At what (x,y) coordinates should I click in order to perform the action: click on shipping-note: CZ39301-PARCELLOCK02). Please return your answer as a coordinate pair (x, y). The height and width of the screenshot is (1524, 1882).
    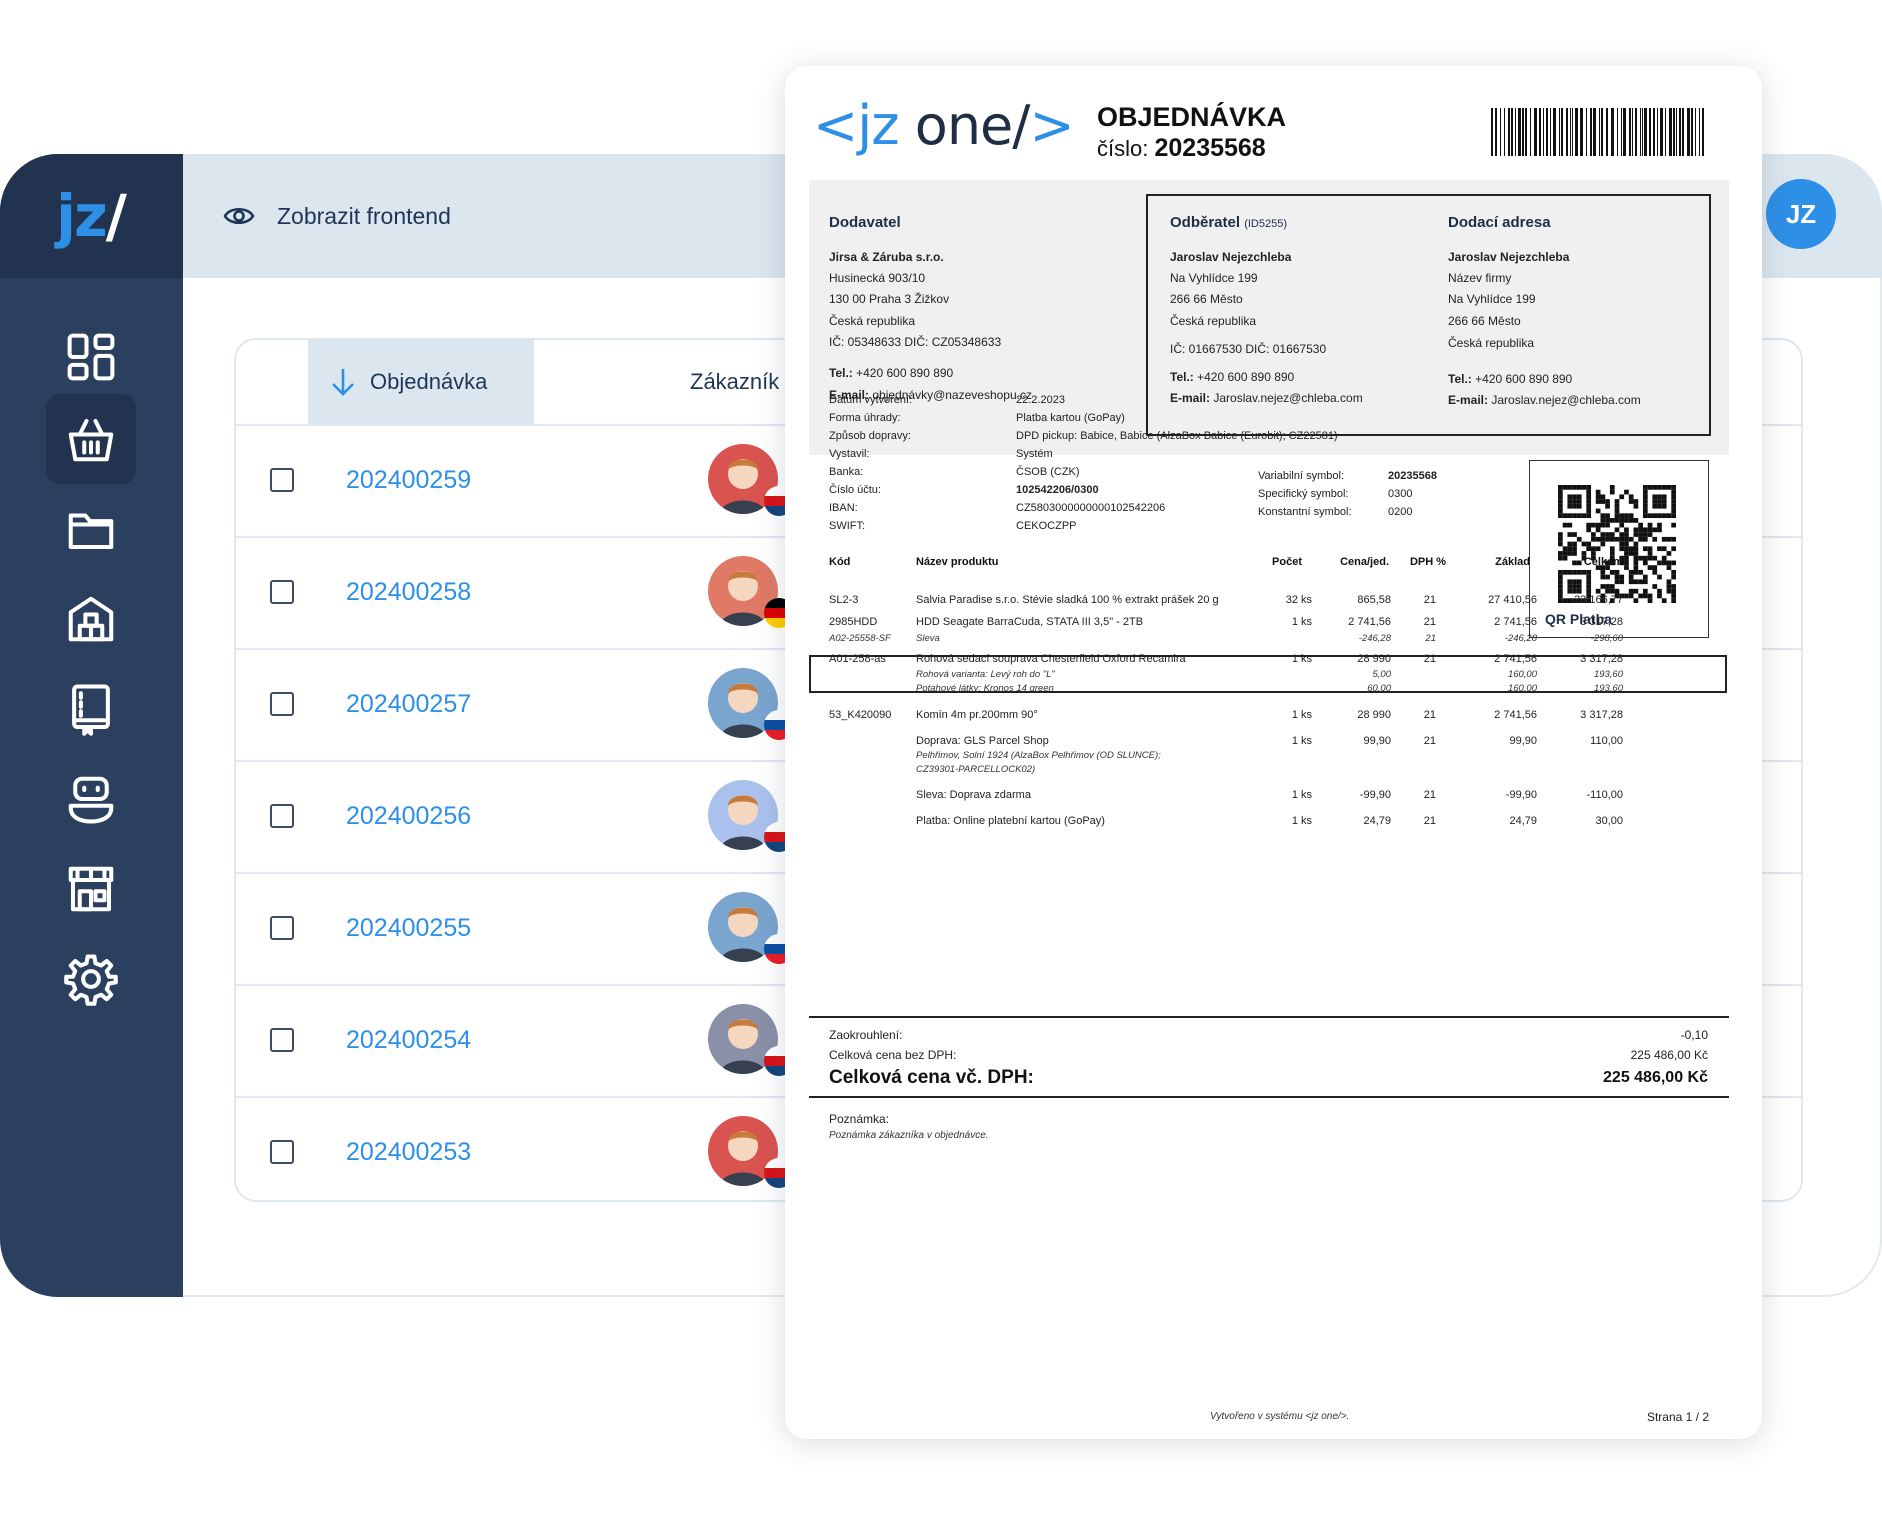
    Looking at the image, I should click on (976, 769).